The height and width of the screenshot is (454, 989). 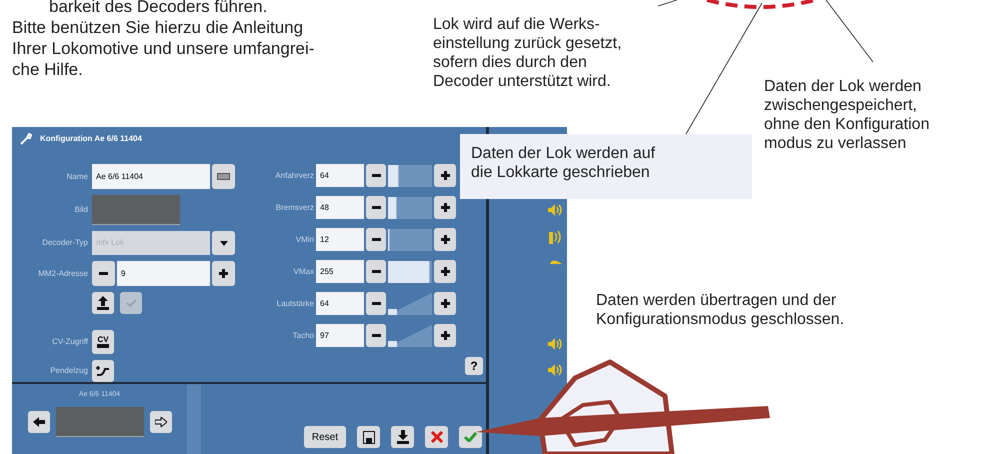 I want to click on keyboard-button, so click(x=223, y=176).